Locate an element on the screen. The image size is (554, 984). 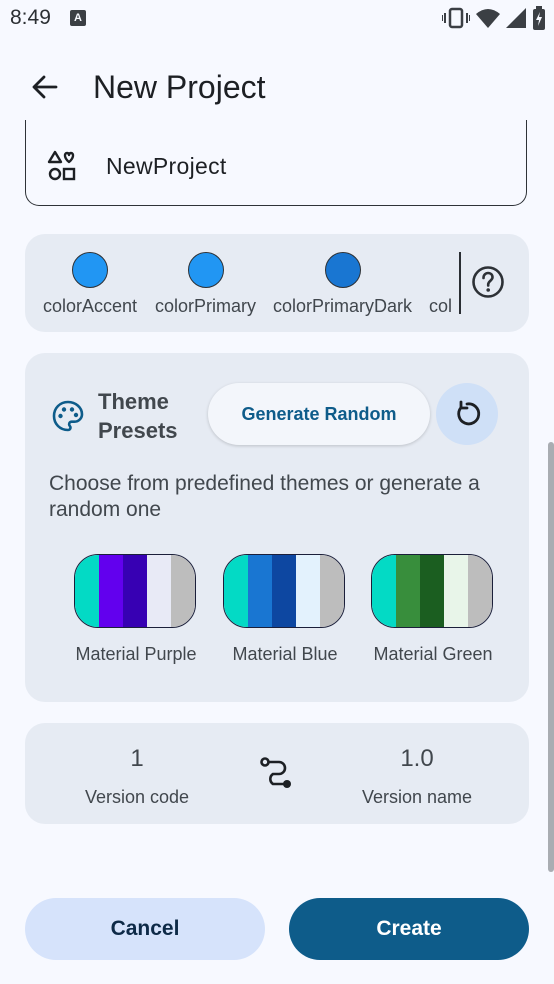
theme-presets-title: Theme Presets is located at coordinates (138, 416).